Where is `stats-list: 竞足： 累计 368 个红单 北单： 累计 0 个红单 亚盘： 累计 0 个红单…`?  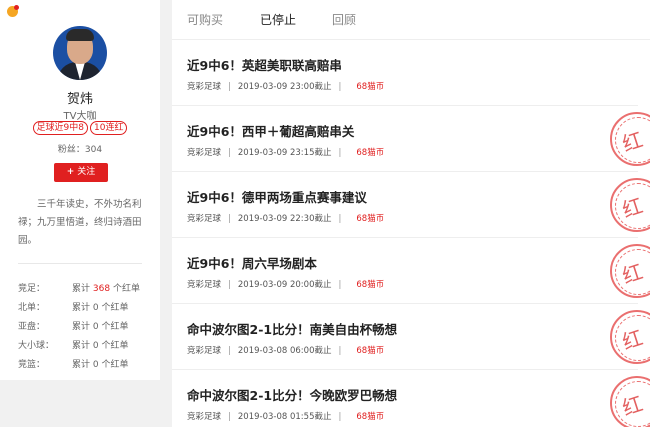 stats-list: 竞足： 累计 368 个红单 北单： 累计 0 个红单 亚盘： 累计 0 个红单… is located at coordinates (83, 328).